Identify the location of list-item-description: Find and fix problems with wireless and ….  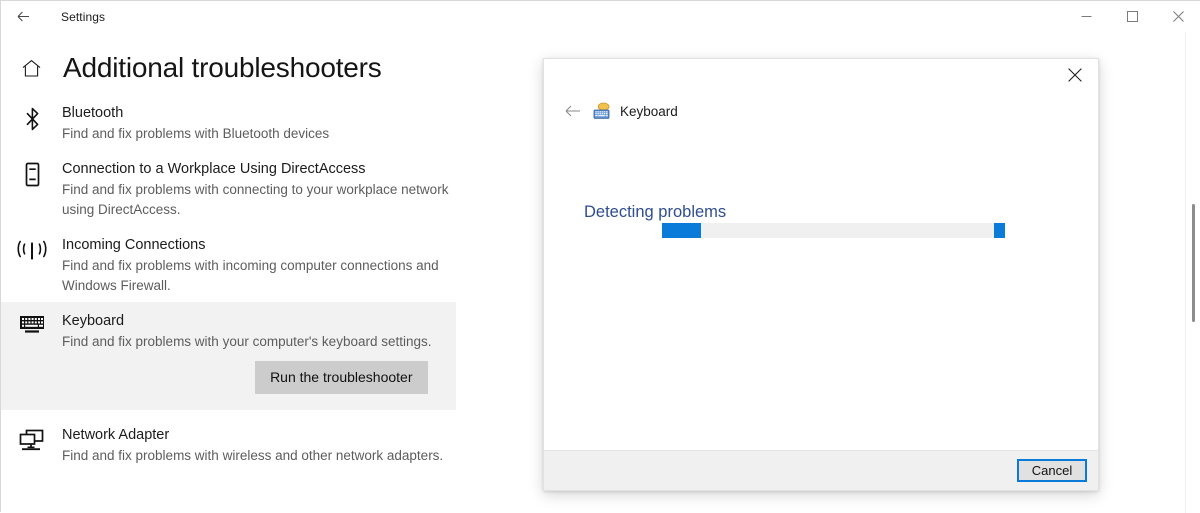
(253, 455).